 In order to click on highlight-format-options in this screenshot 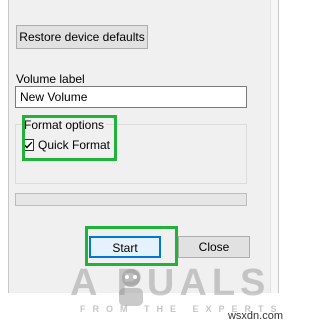, I will do `click(69, 138)`.